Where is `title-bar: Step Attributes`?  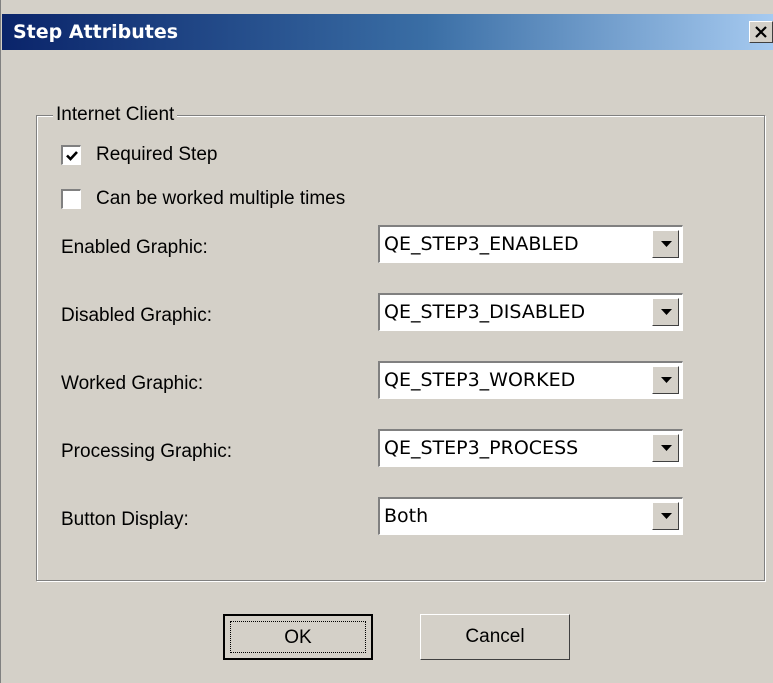
title-bar: Step Attributes is located at coordinates (387, 32).